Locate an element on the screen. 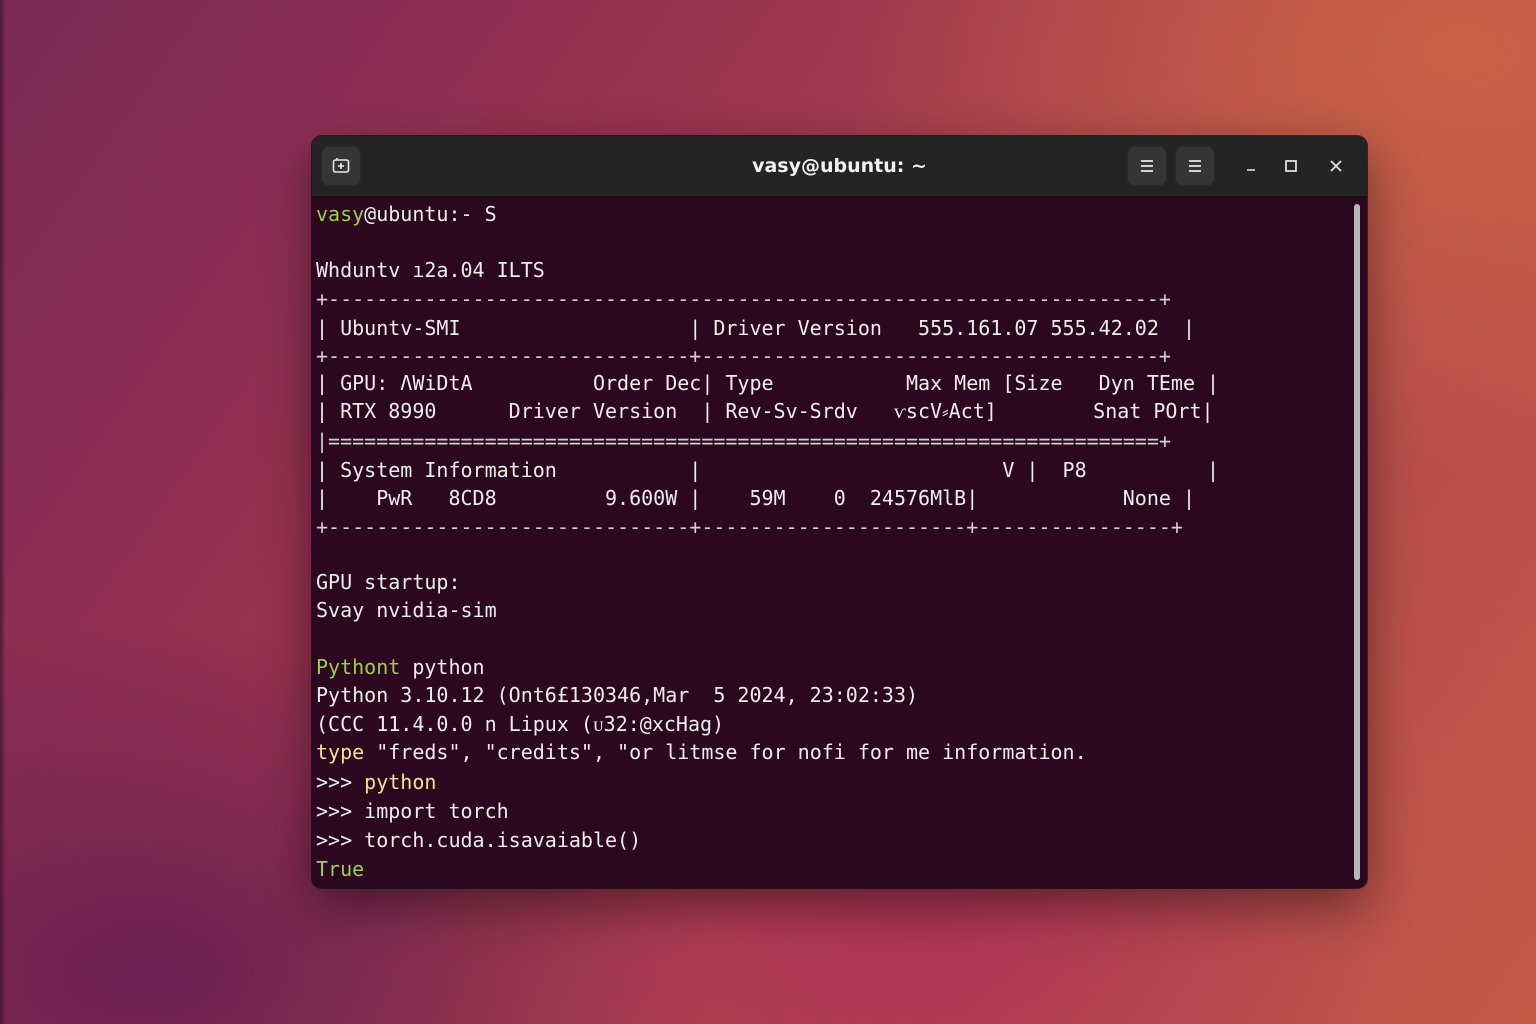 This screenshot has height=1024, width=1536. repl-line-1: >>> python is located at coordinates (376, 782).